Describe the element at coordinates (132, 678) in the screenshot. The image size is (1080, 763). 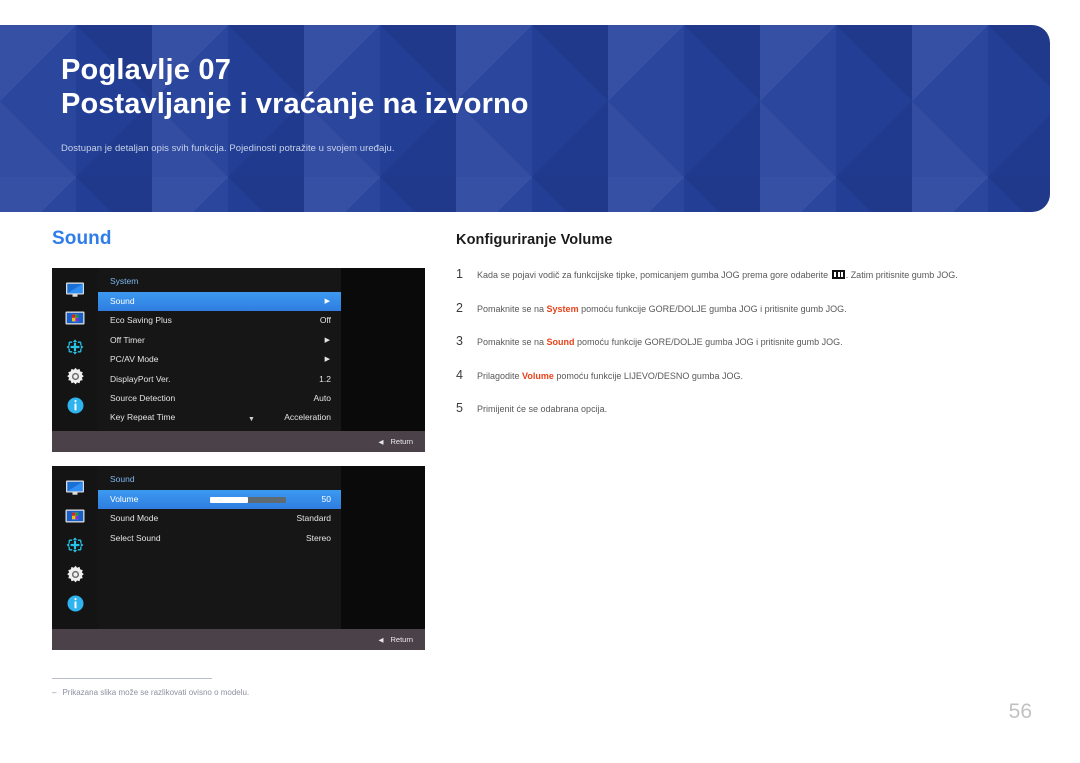
I see `footnote-divider` at that location.